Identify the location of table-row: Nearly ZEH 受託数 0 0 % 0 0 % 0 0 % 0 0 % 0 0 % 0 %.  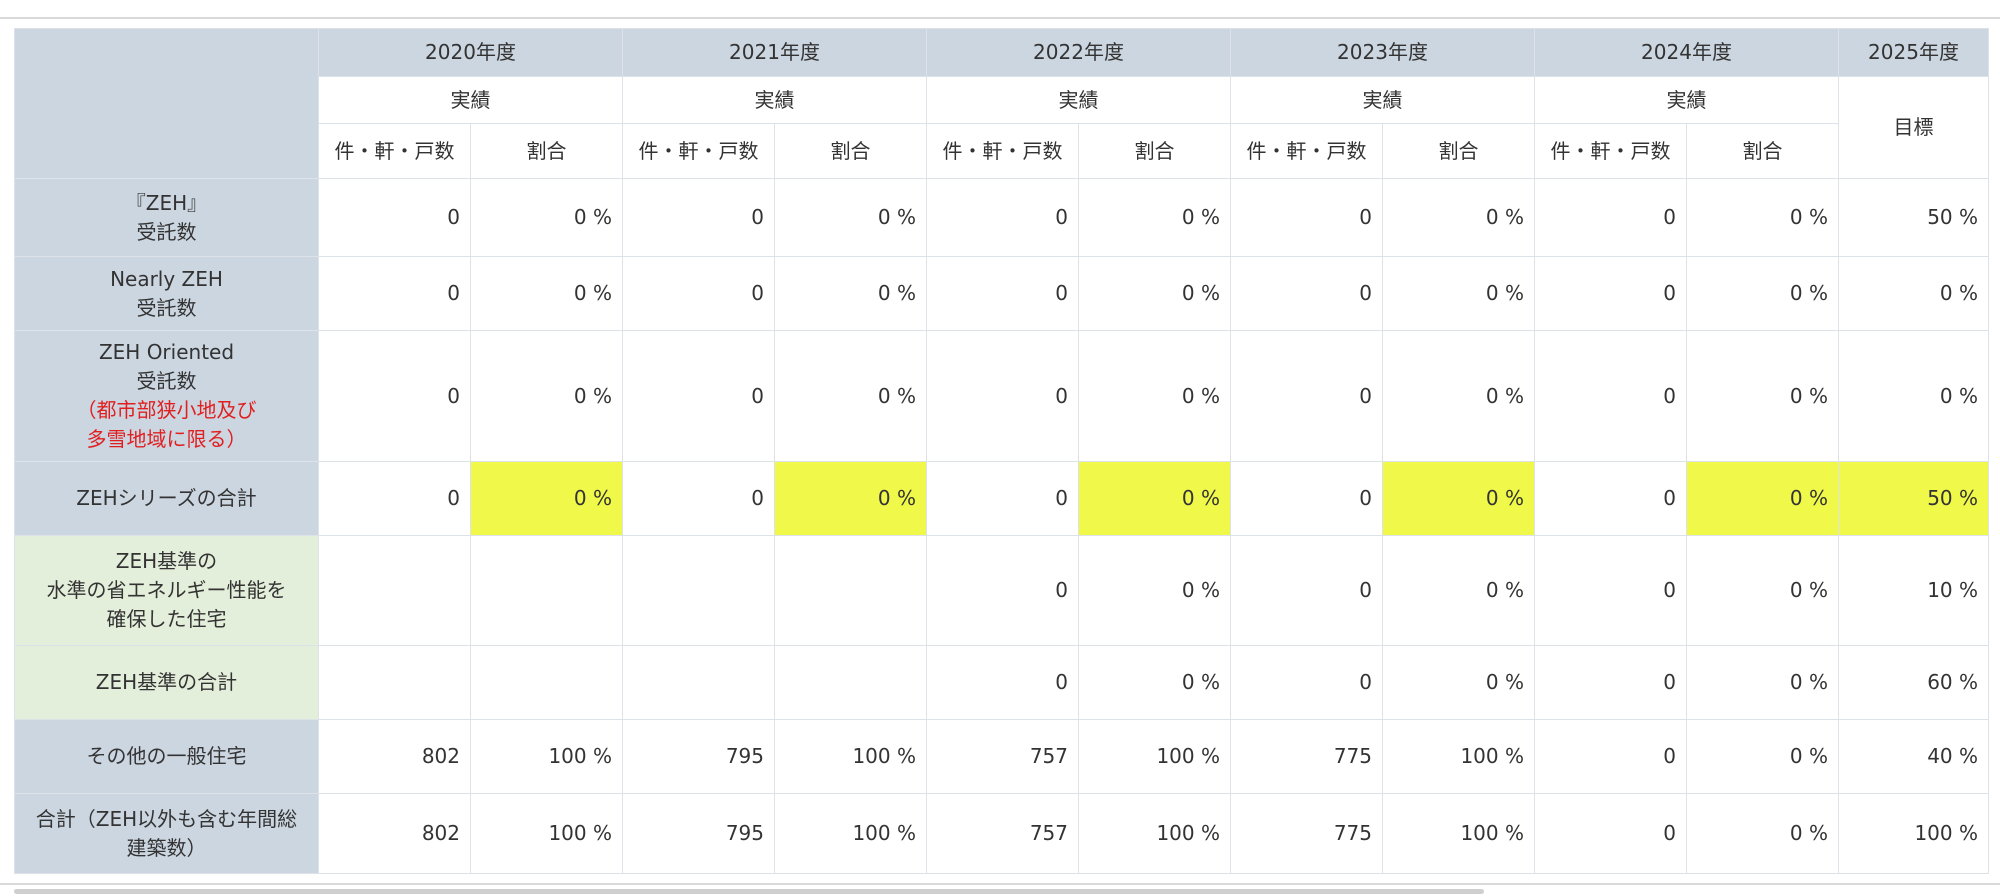
(1001, 293).